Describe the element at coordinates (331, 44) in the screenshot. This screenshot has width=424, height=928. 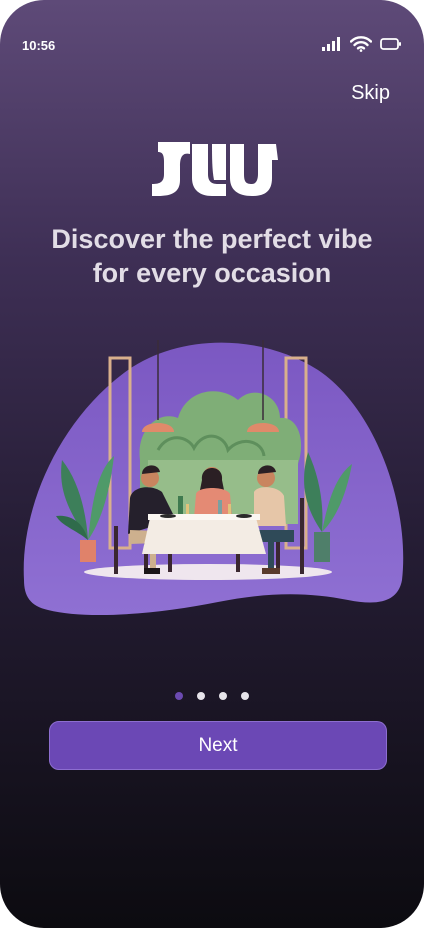
I see `signal-icon` at that location.